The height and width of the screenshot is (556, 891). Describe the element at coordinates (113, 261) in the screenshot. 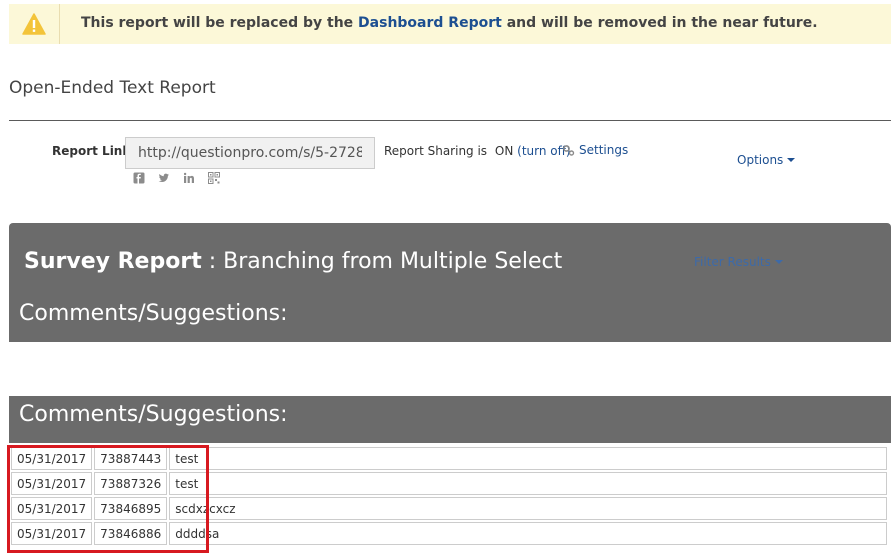

I see `survey-report-label: Survey Report` at that location.